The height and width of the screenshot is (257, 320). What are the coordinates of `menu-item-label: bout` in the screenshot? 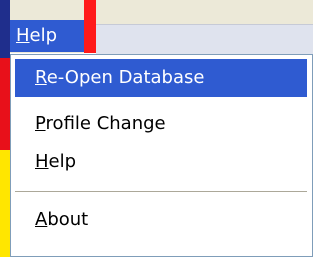 It's located at (68, 219).